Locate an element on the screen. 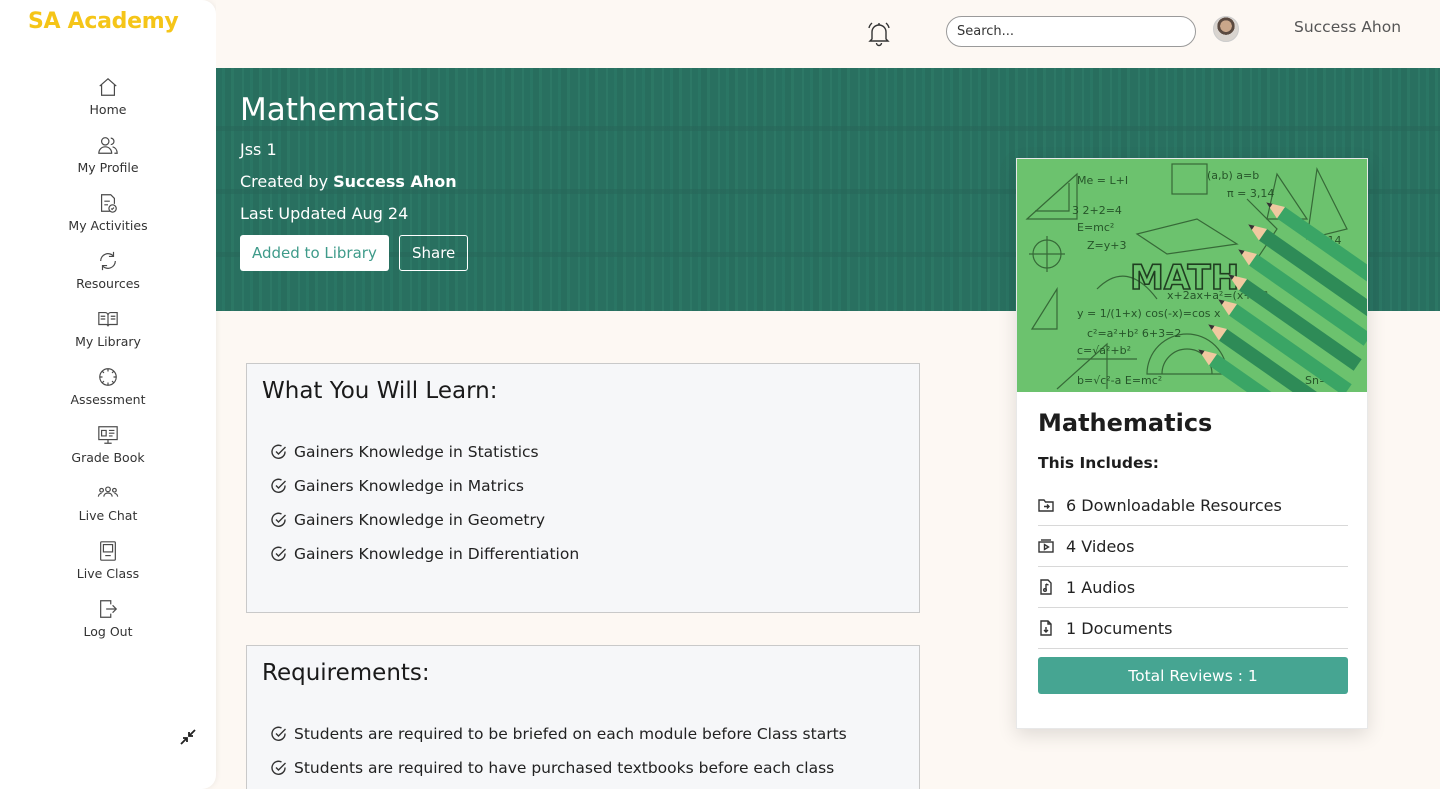  search-input is located at coordinates (1071, 31).